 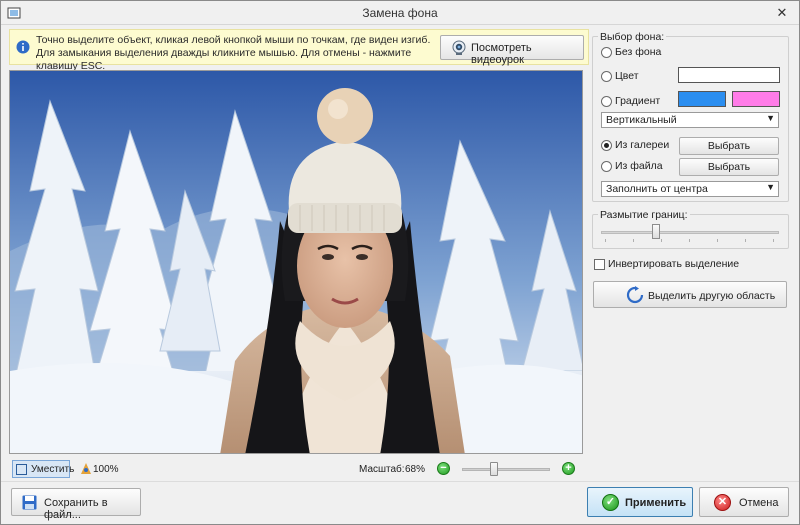 What do you see at coordinates (501, 54) in the screenshot?
I see `watch-video-label: Посмотреть видеоурок` at bounding box center [501, 54].